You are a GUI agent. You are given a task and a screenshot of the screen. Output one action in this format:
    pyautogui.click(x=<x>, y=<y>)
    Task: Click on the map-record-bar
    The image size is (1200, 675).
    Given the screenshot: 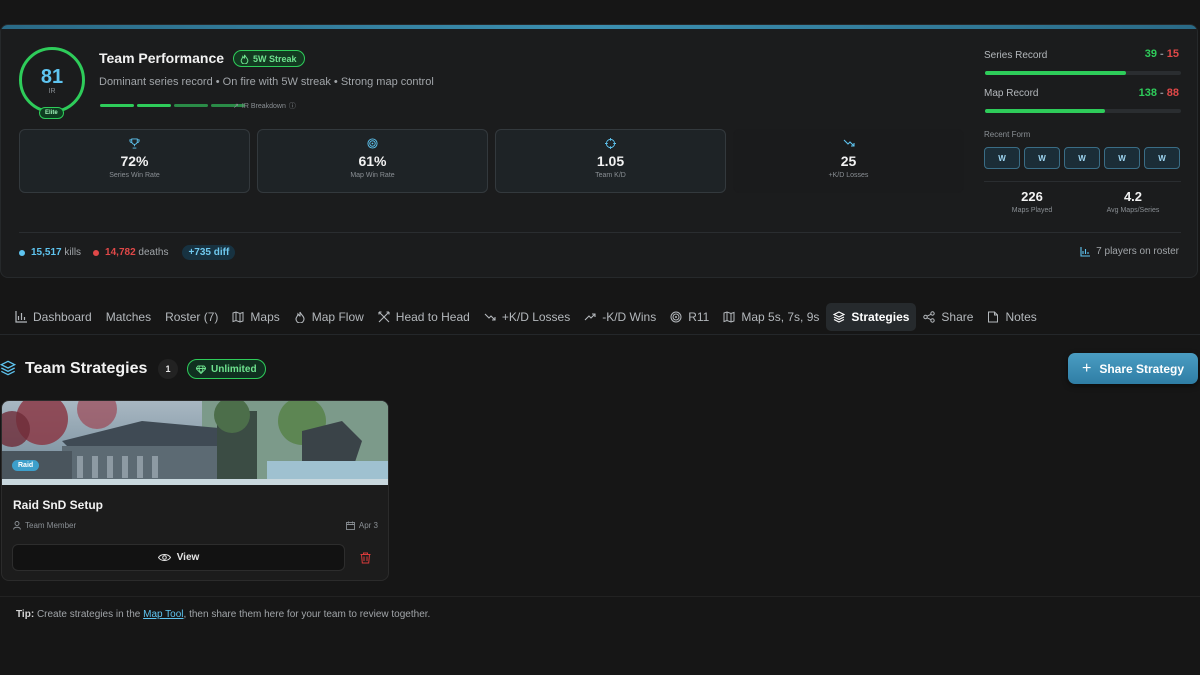 What is the action you would take?
    pyautogui.click(x=1083, y=111)
    